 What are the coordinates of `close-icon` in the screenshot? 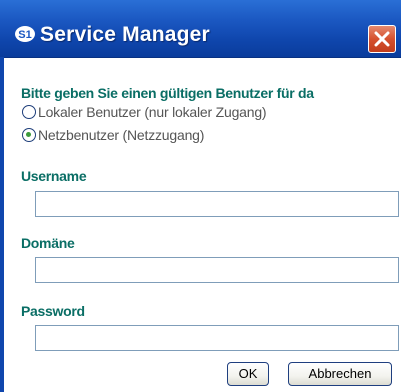 It's located at (382, 39).